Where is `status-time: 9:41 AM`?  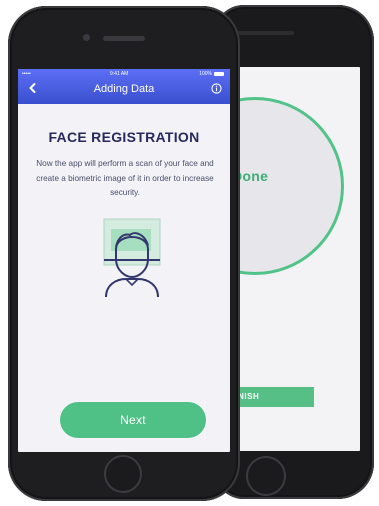 status-time: 9:41 AM is located at coordinates (119, 74).